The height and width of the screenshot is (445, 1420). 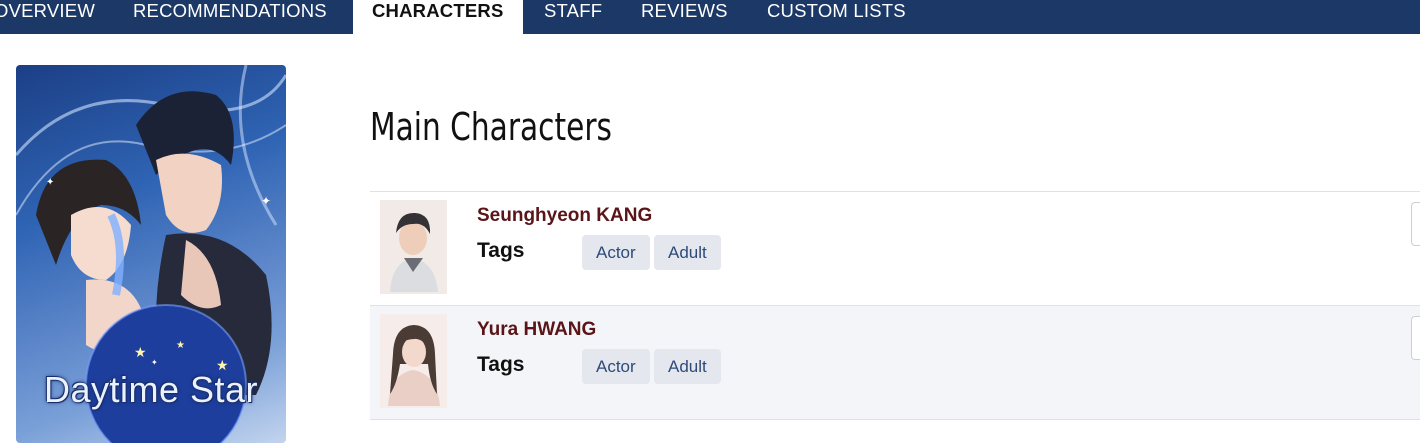 What do you see at coordinates (230, 17) in the screenshot?
I see `tab-recommendations: RECOMMENDATIONS` at bounding box center [230, 17].